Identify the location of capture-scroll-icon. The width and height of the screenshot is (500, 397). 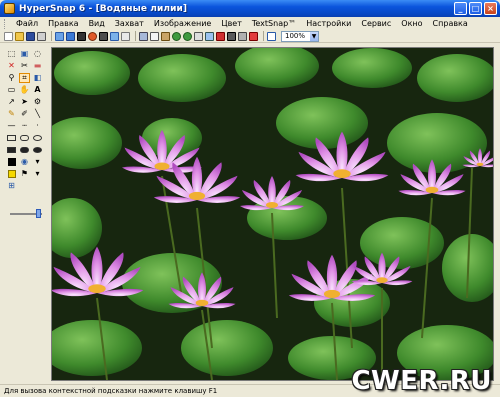
(114, 36).